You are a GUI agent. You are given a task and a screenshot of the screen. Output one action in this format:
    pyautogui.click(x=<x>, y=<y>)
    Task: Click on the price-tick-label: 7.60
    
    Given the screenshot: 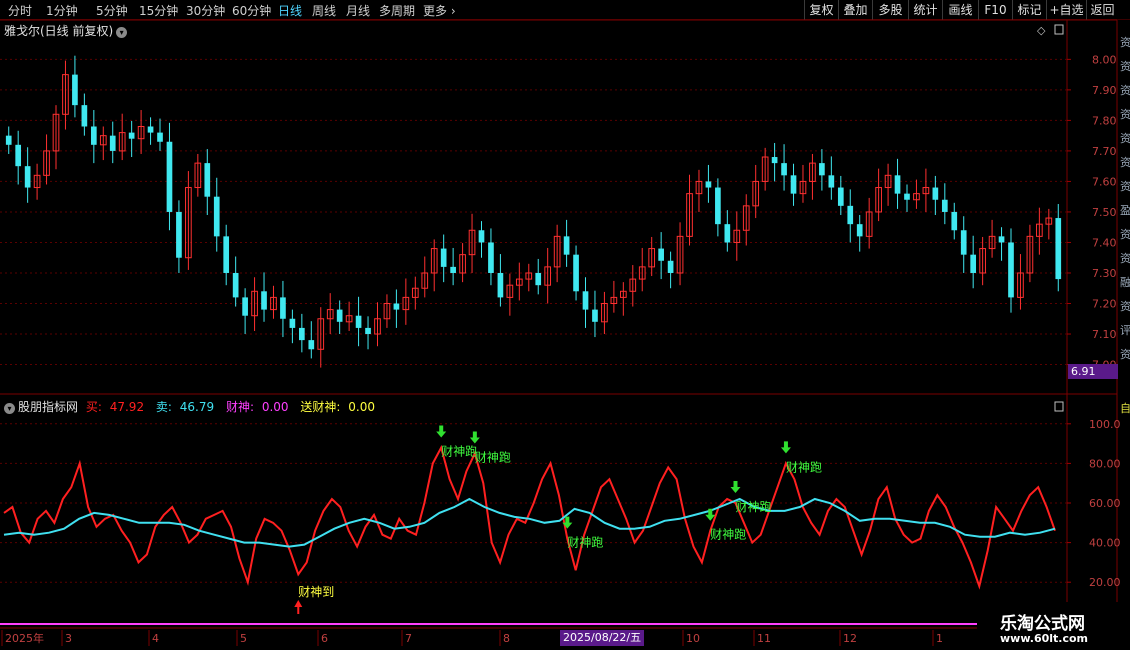 What is the action you would take?
    pyautogui.click(x=1104, y=181)
    